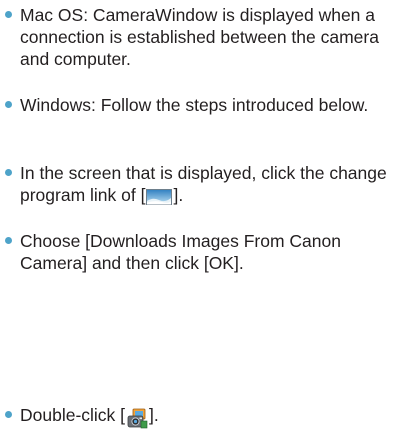 The image size is (401, 430). What do you see at coordinates (137, 419) in the screenshot?
I see `camerawindow-app-icon` at bounding box center [137, 419].